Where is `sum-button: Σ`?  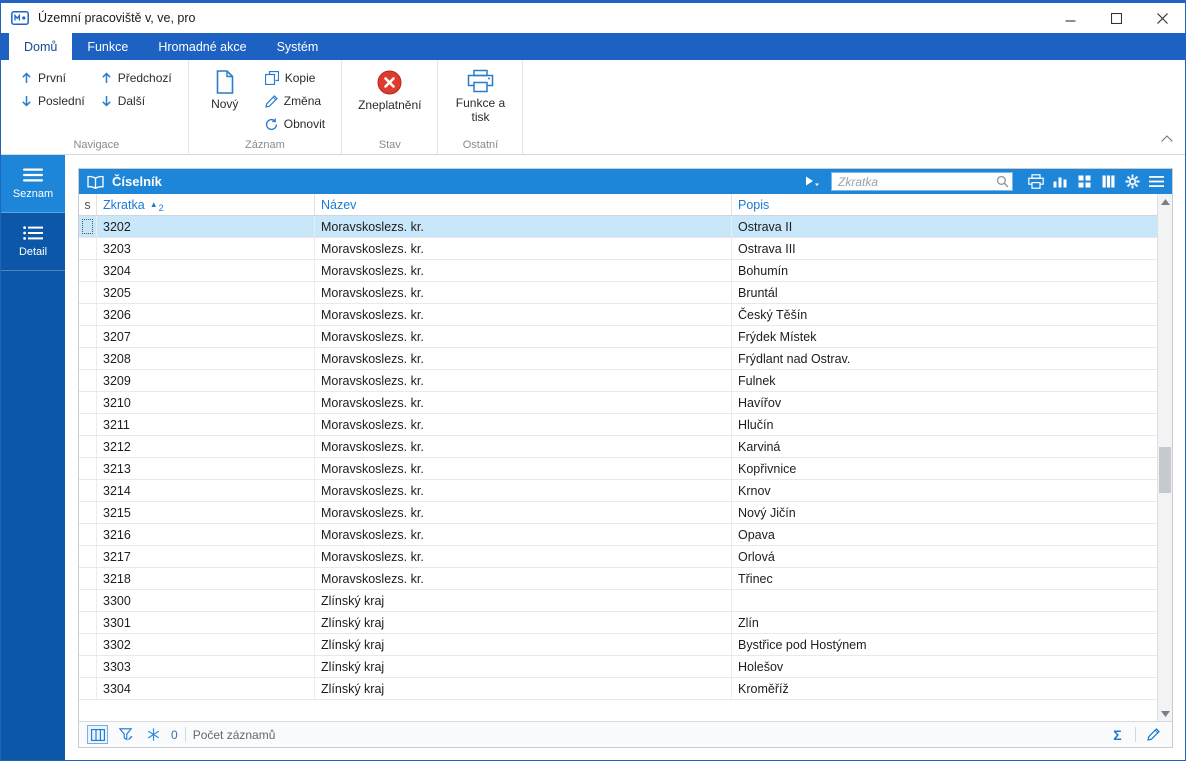 sum-button: Σ is located at coordinates (1117, 734).